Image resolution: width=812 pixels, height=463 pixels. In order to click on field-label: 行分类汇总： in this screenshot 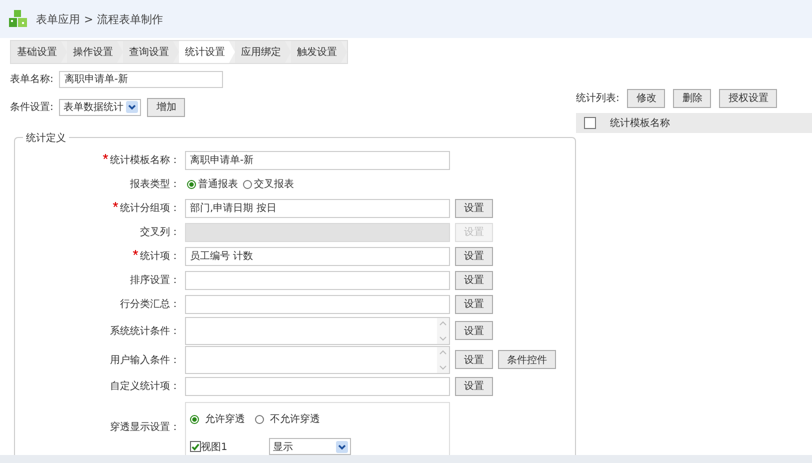, I will do `click(149, 304)`.